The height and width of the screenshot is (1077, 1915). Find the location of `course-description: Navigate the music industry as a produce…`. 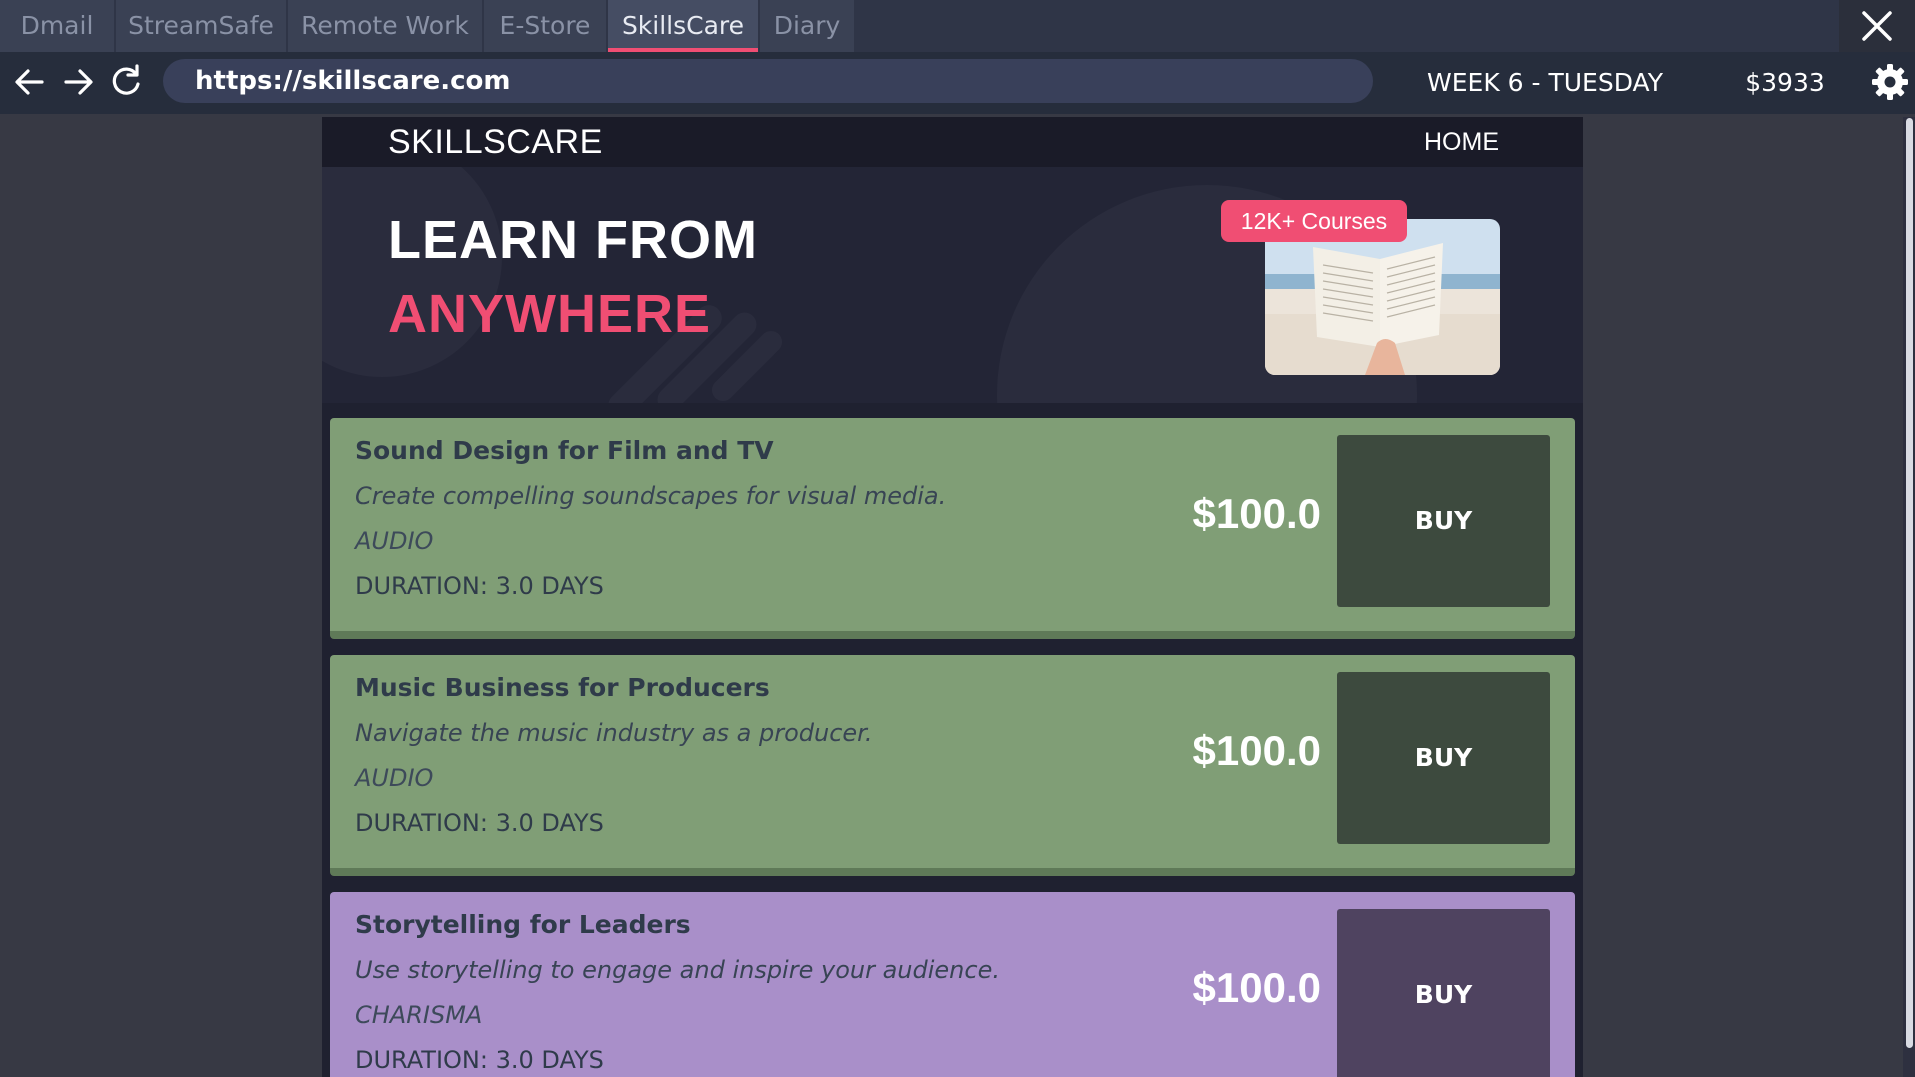

course-description: Navigate the music industry as a produce… is located at coordinates (614, 733).